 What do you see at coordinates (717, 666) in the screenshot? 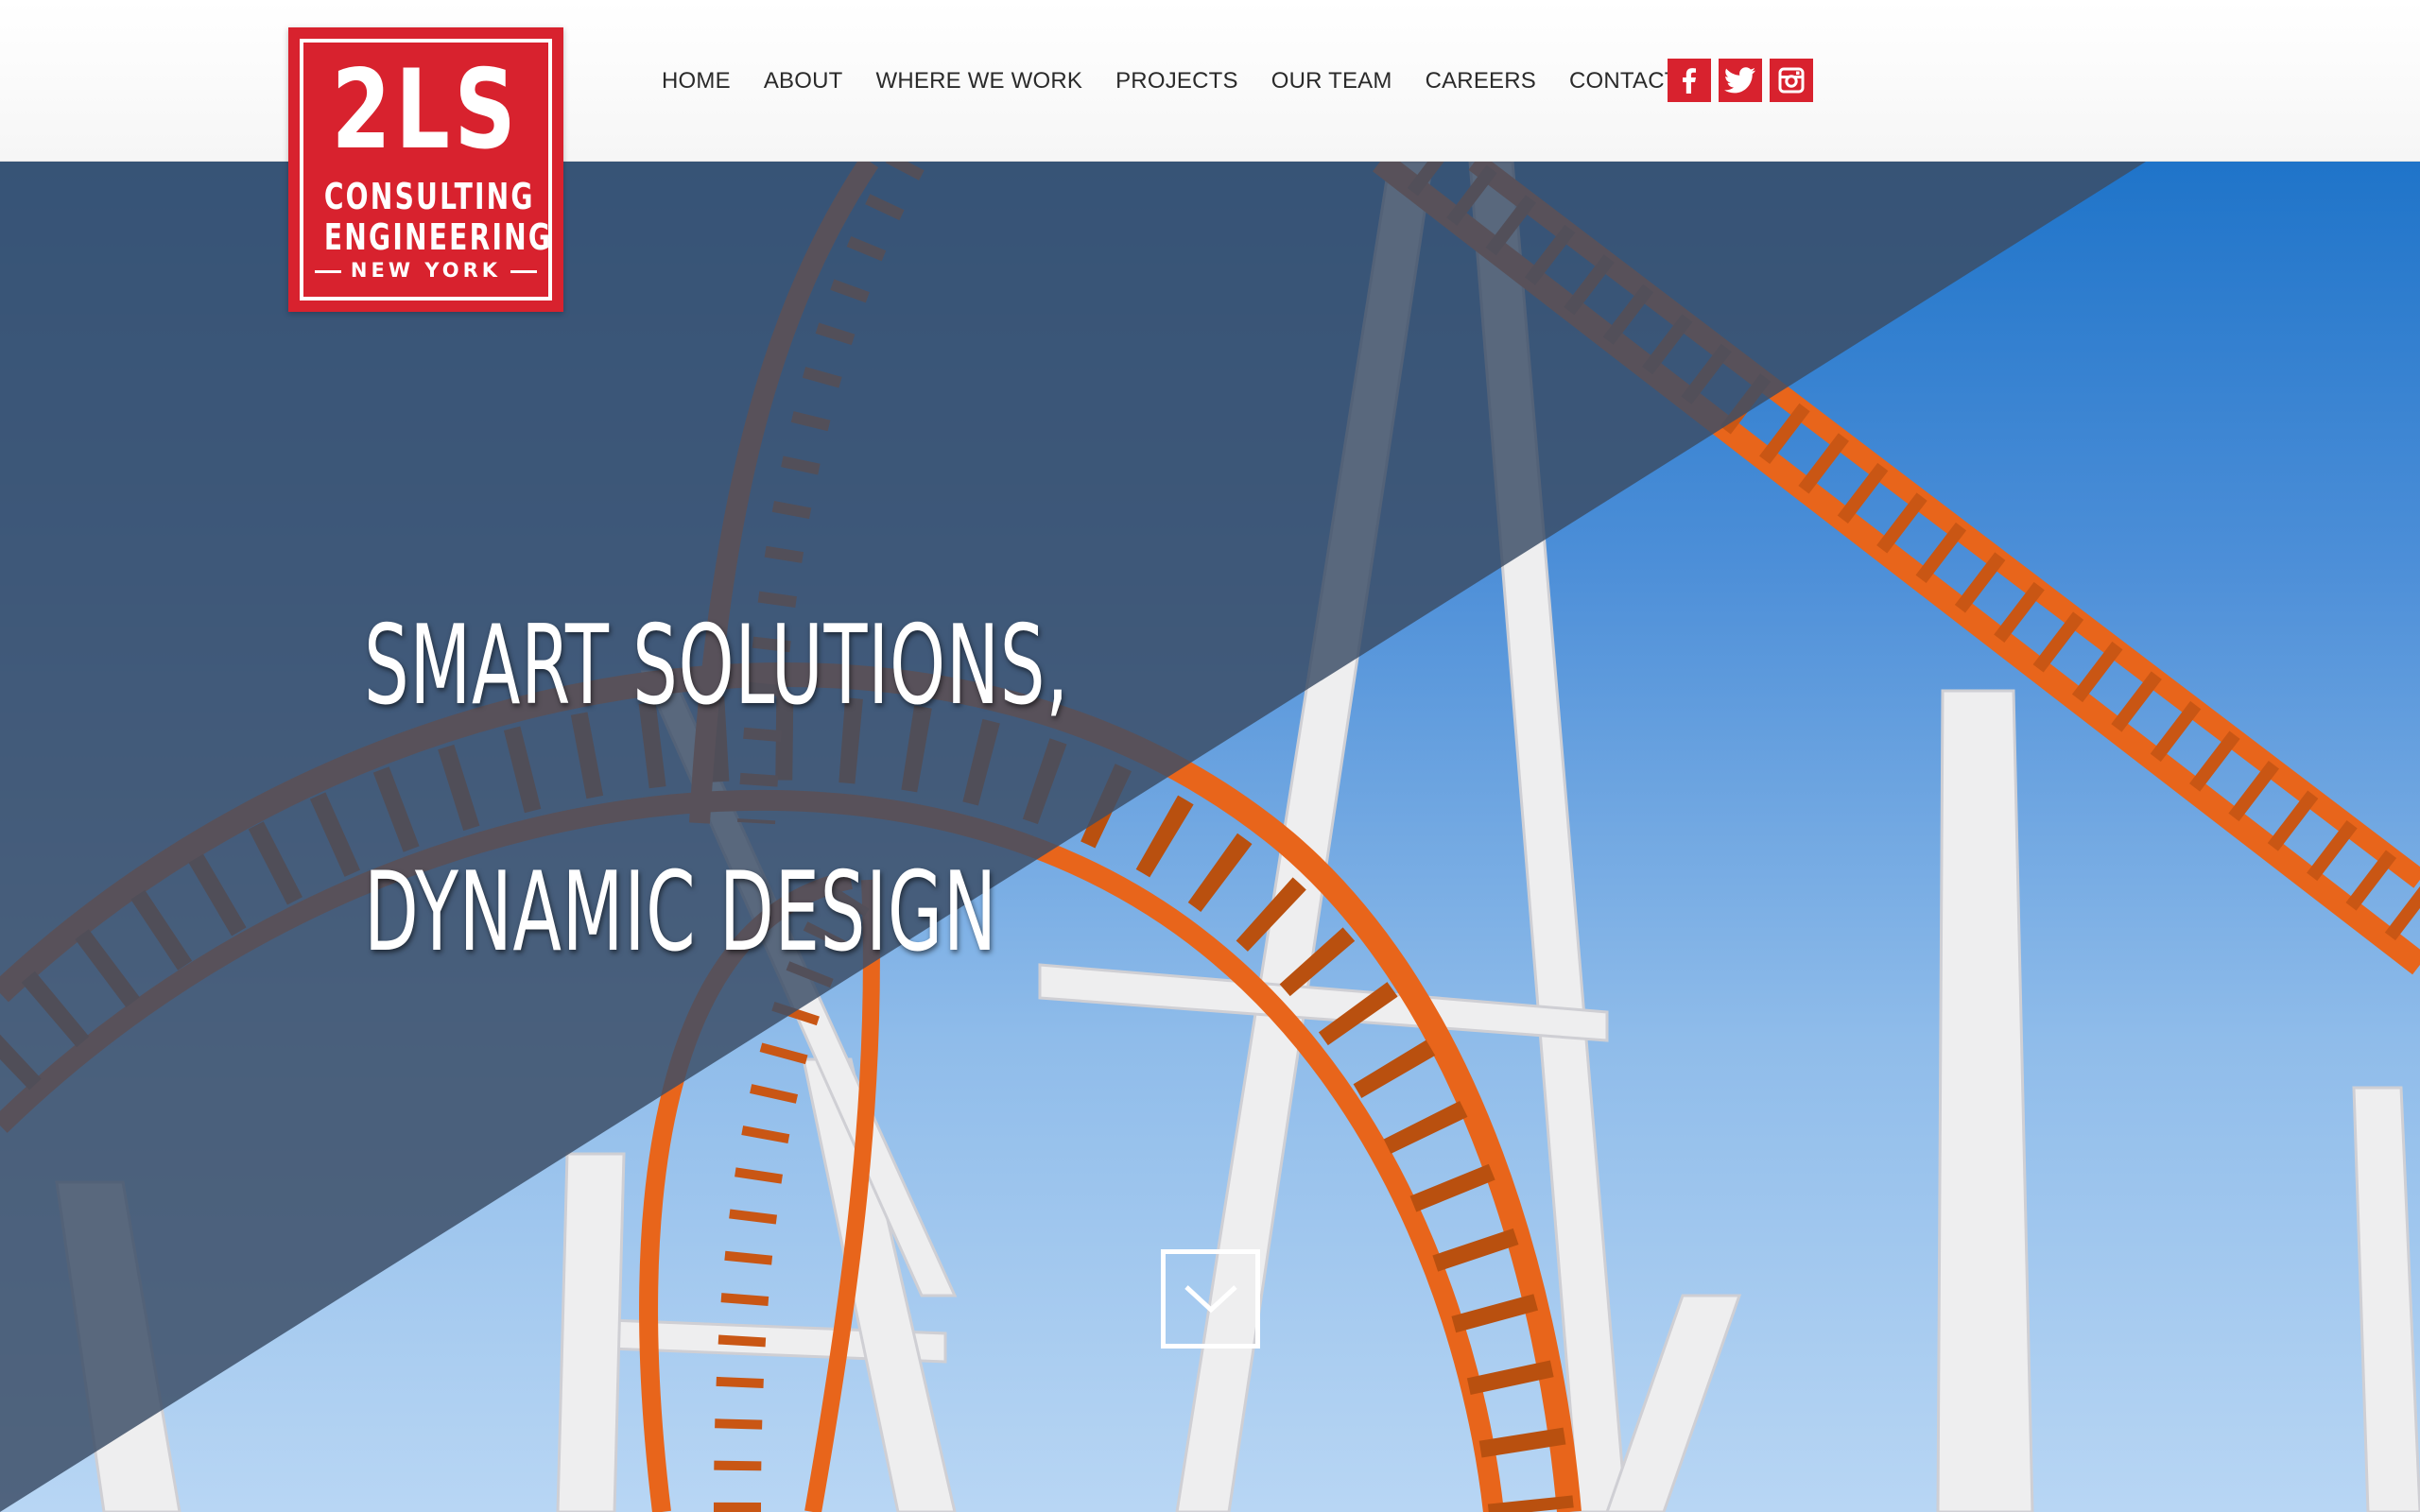
I see `hero-headline-1: SMART SOLUTIONS,` at bounding box center [717, 666].